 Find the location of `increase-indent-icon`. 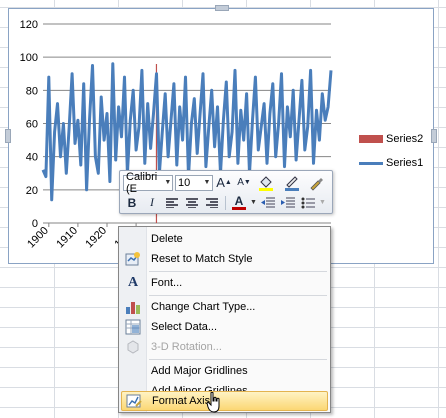

increase-indent-icon is located at coordinates (287, 202).